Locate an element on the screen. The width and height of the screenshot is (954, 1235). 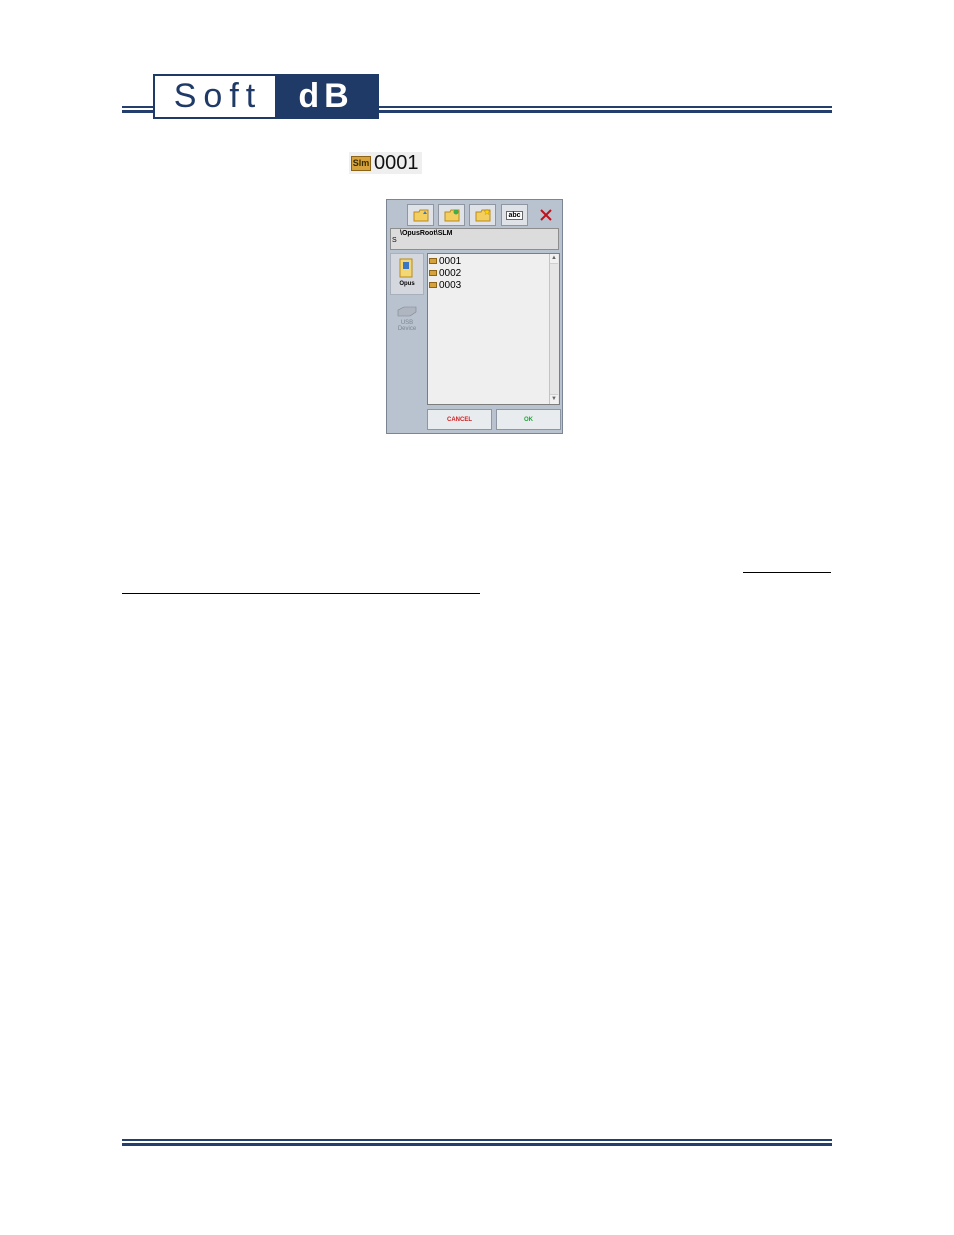
logo-db-text: dB is located at coordinates (326, 96).